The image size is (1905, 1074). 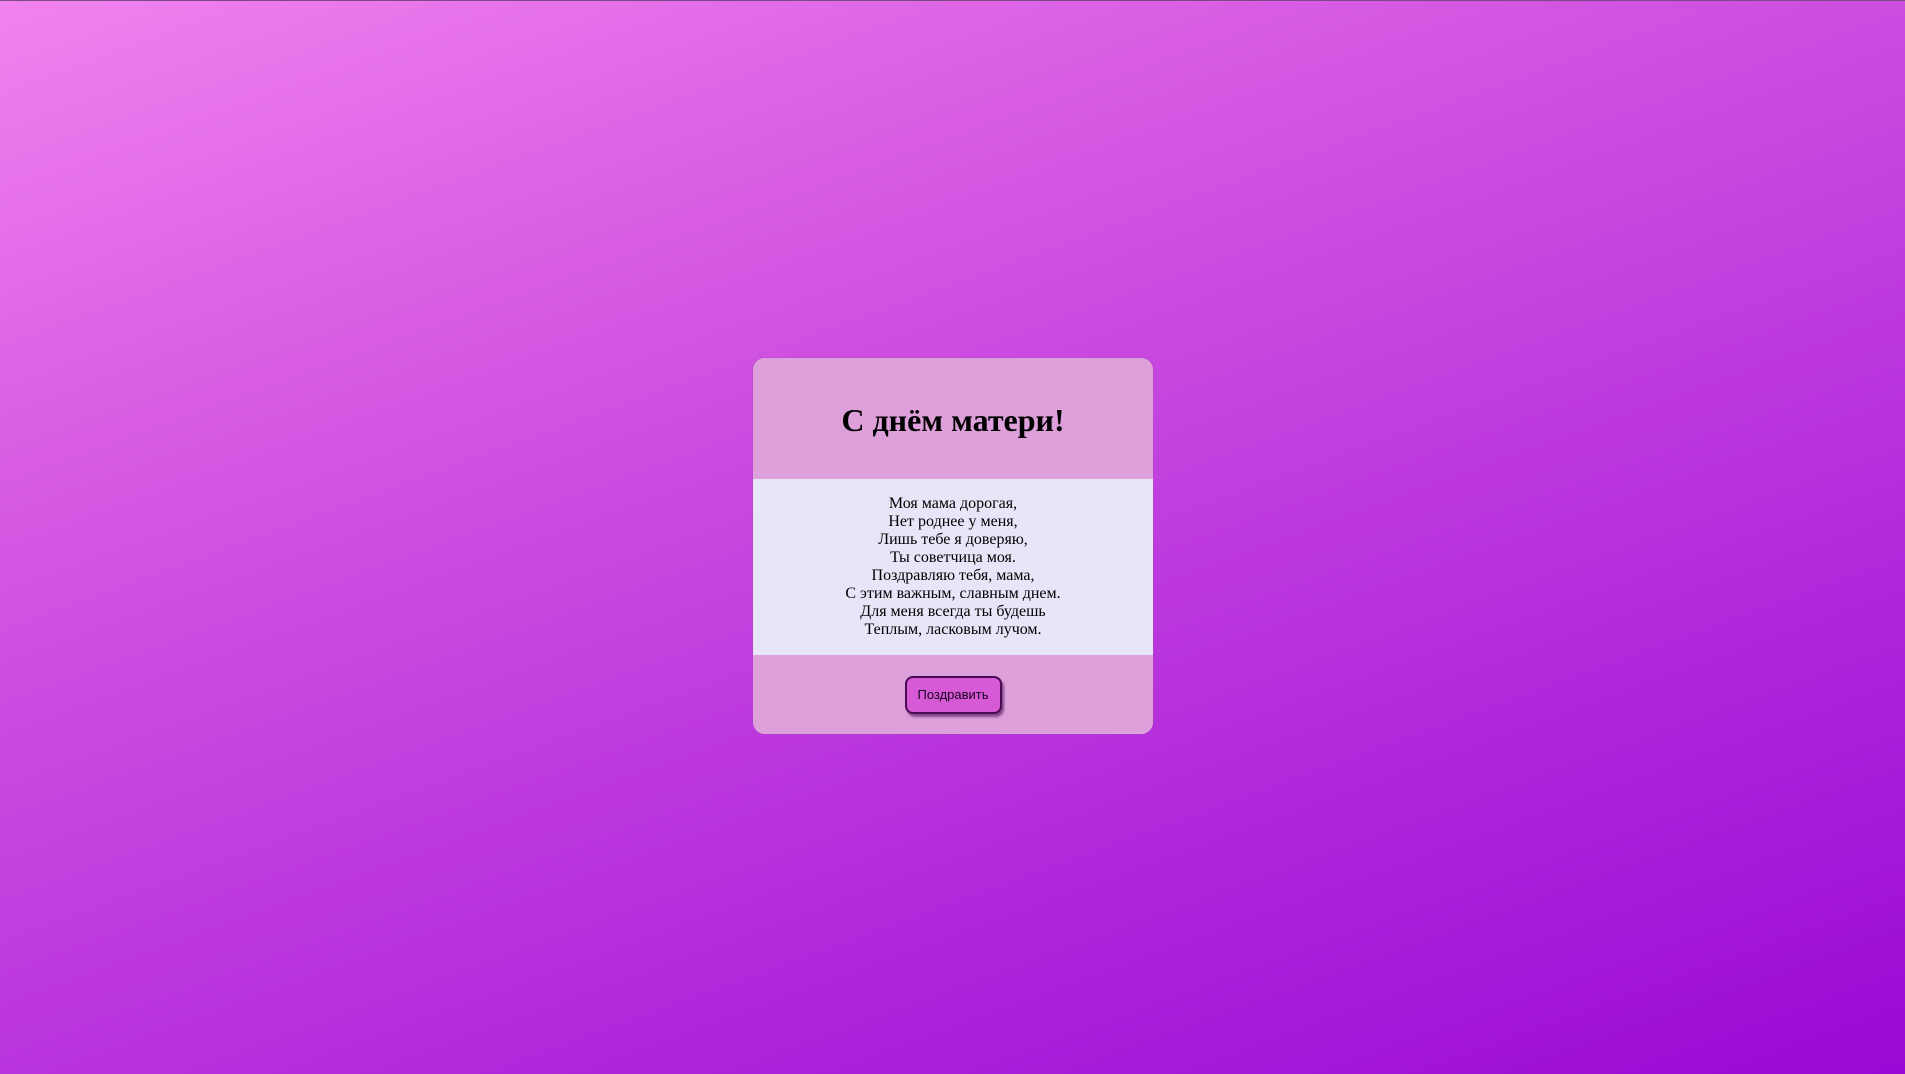 I want to click on card-header: С днём матери!, so click(x=953, y=418).